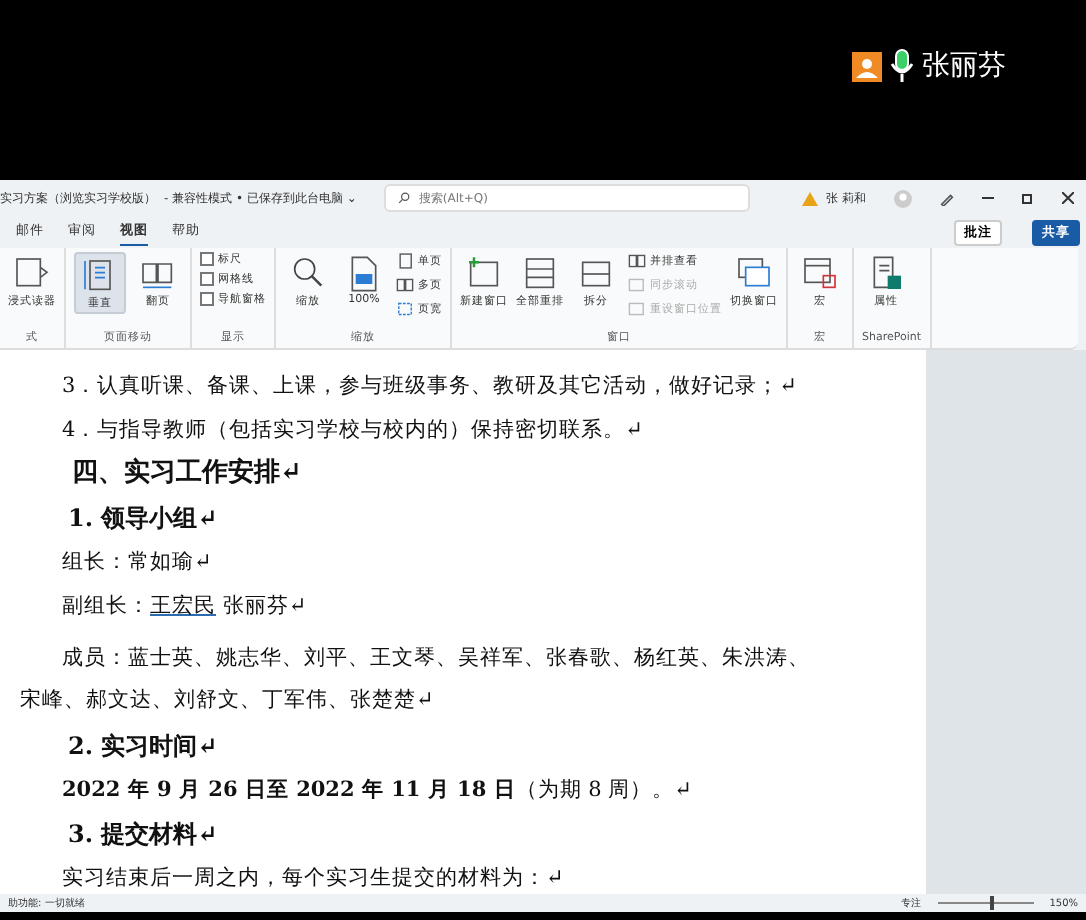 This screenshot has height=920, width=1086. What do you see at coordinates (902, 66) in the screenshot?
I see `microphone-icon` at bounding box center [902, 66].